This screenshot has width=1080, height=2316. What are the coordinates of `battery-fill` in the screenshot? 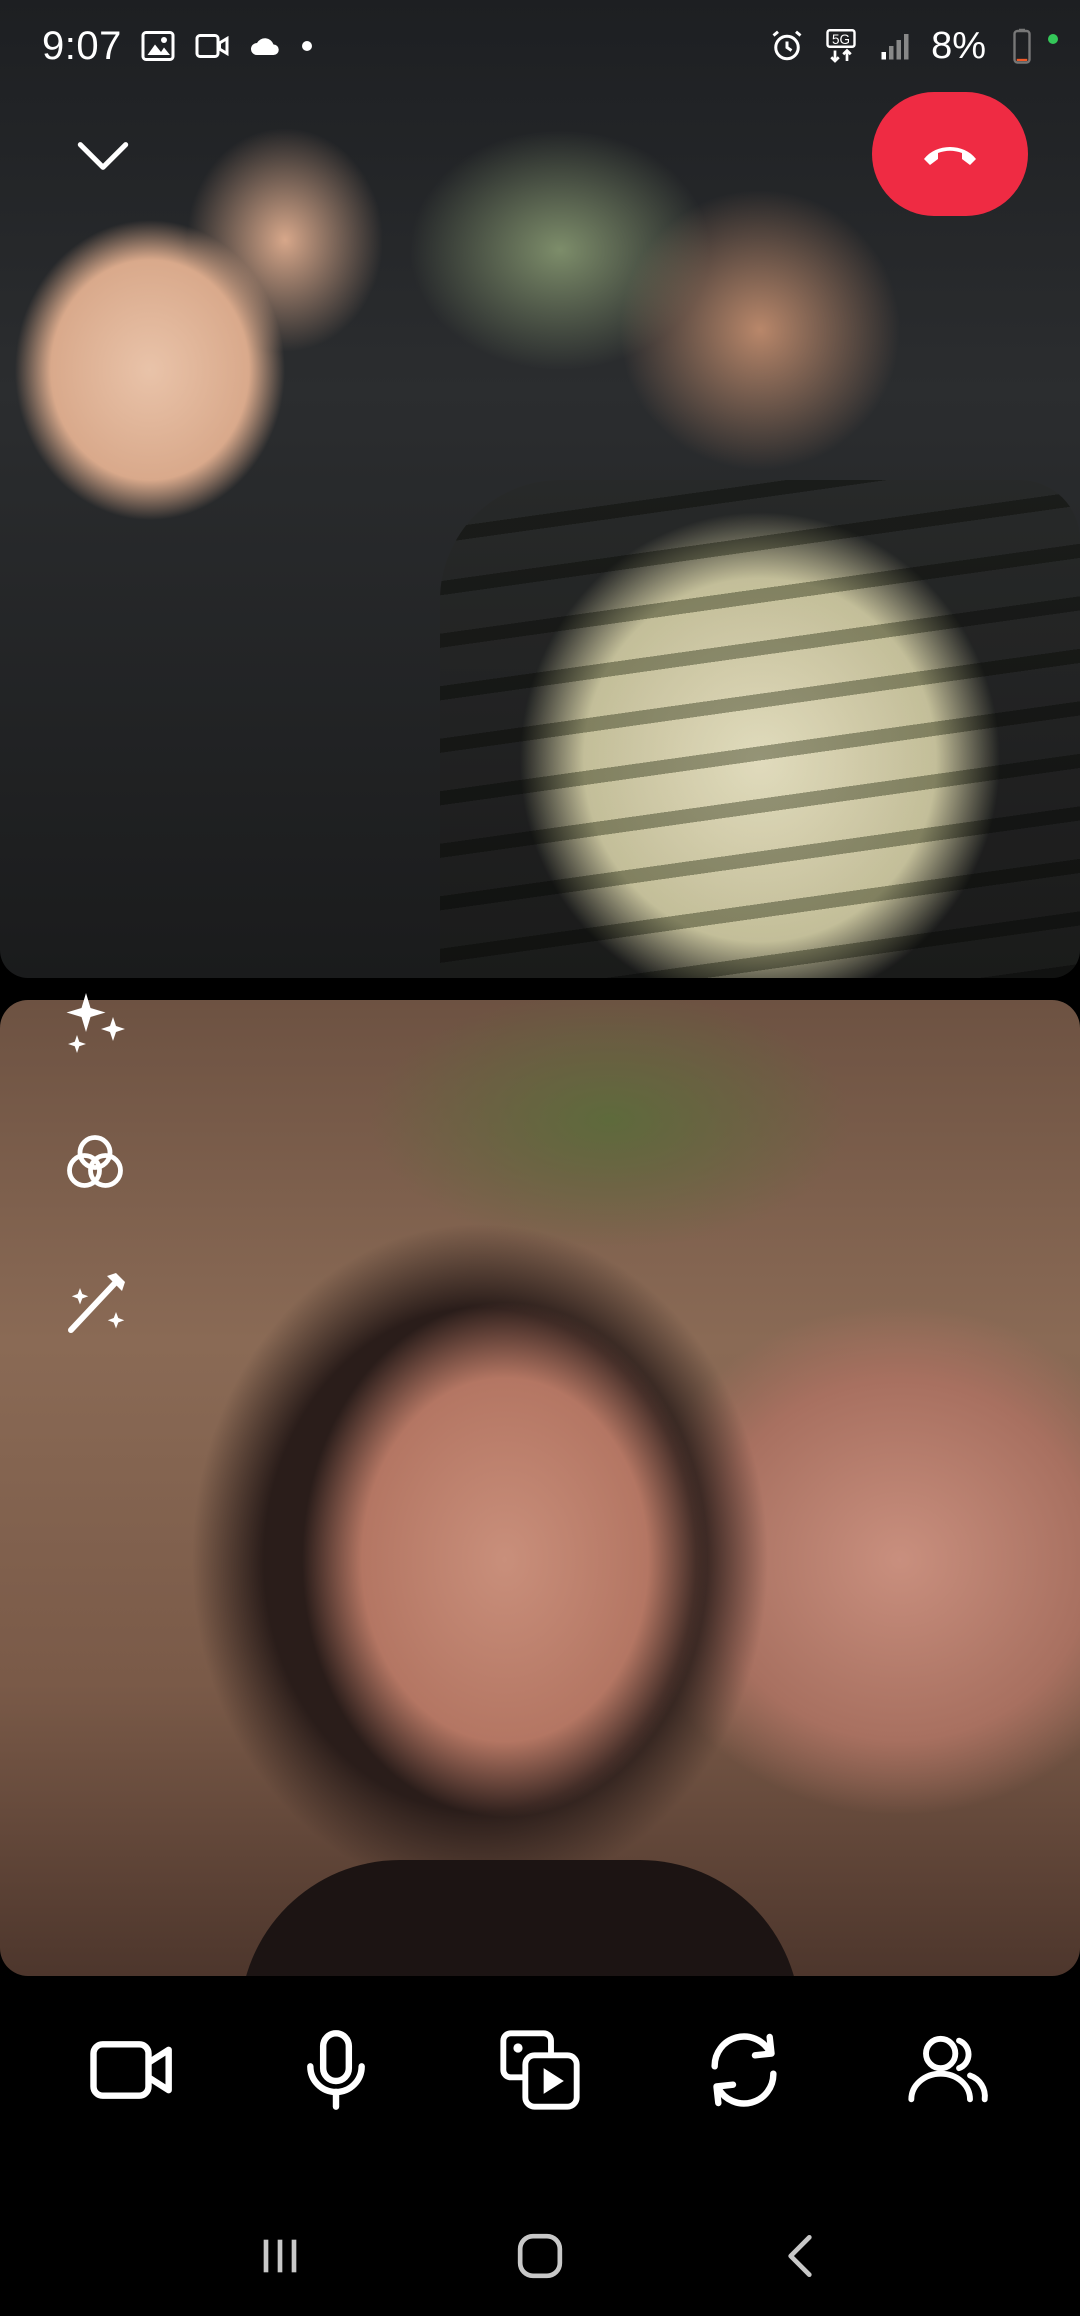 It's located at (1022, 59).